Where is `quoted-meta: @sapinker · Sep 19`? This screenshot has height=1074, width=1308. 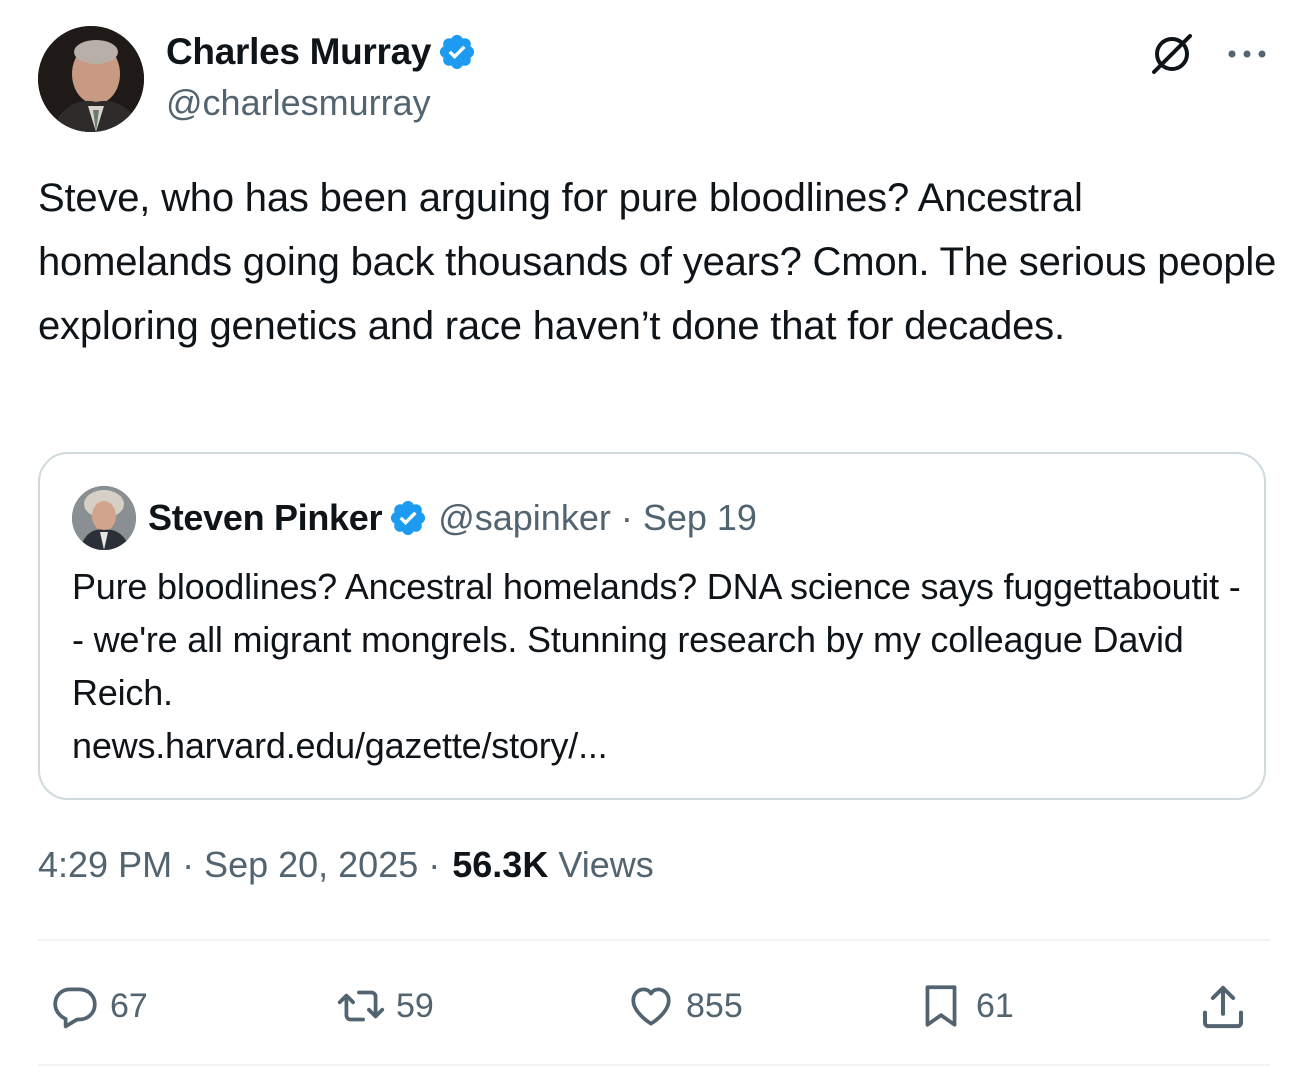
quoted-meta: @sapinker · Sep 19 is located at coordinates (597, 517).